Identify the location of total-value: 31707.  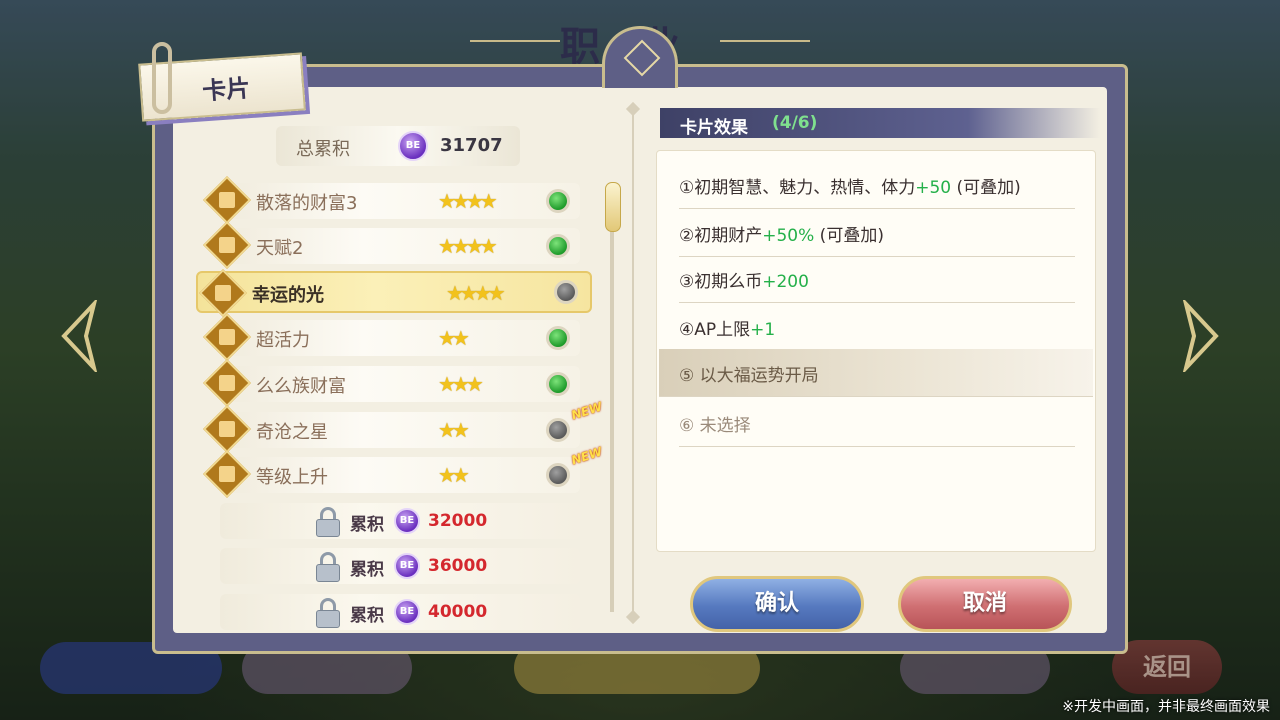
(471, 145).